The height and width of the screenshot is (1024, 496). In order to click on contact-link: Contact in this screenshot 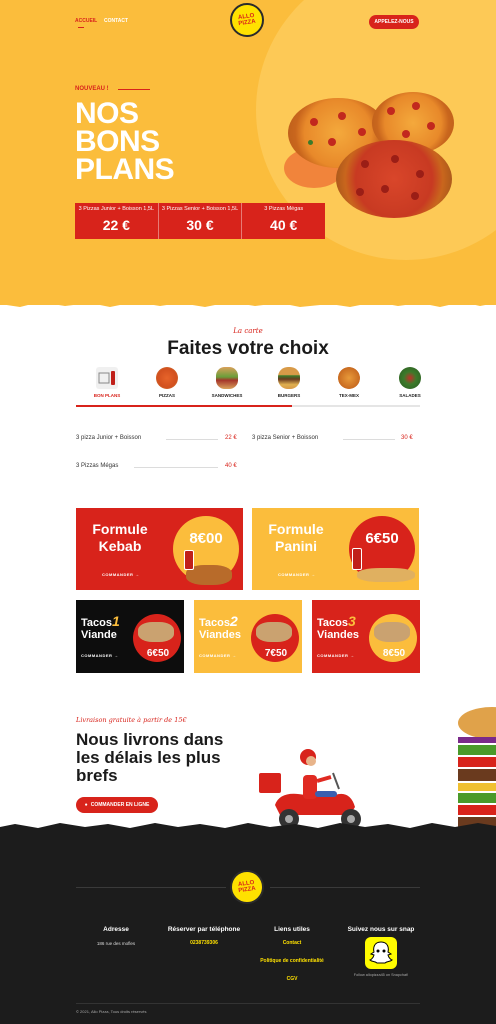, I will do `click(292, 943)`.